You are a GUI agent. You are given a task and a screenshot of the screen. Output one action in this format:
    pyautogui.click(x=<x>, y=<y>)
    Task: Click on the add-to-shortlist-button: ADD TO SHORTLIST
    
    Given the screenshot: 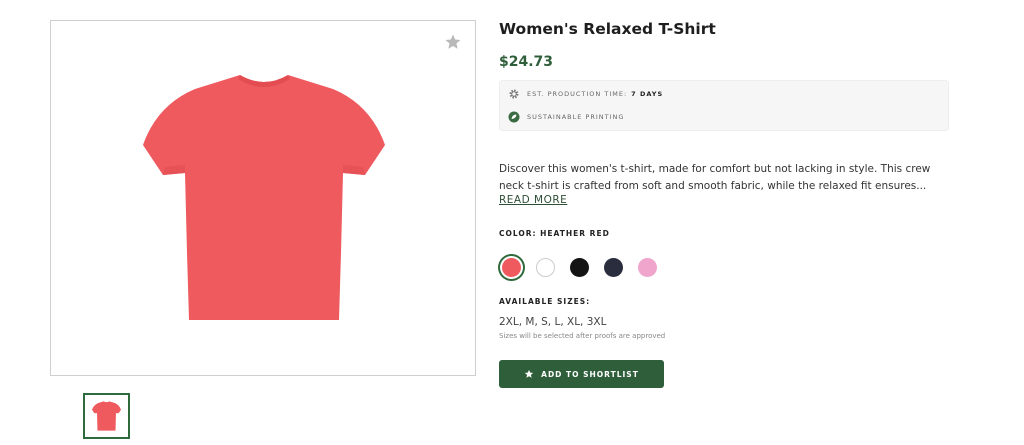 What is the action you would take?
    pyautogui.click(x=581, y=374)
    